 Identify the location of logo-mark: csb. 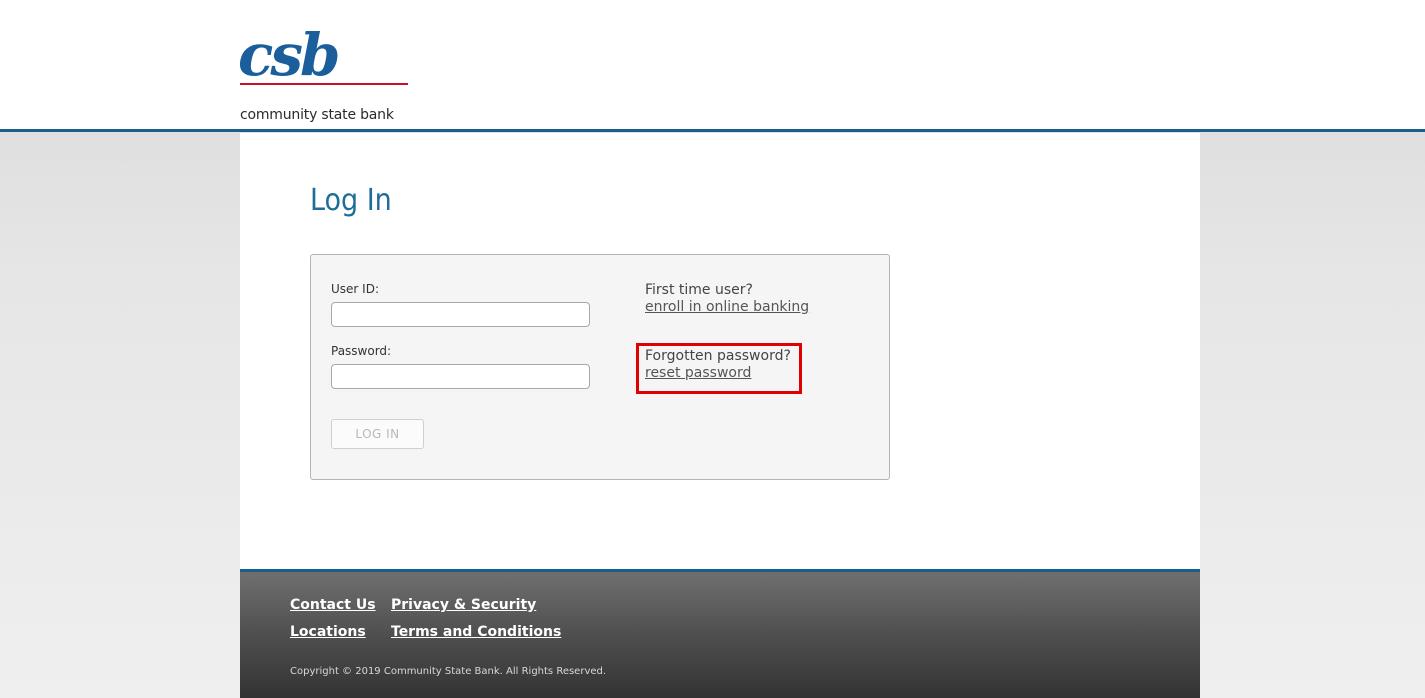
(289, 55).